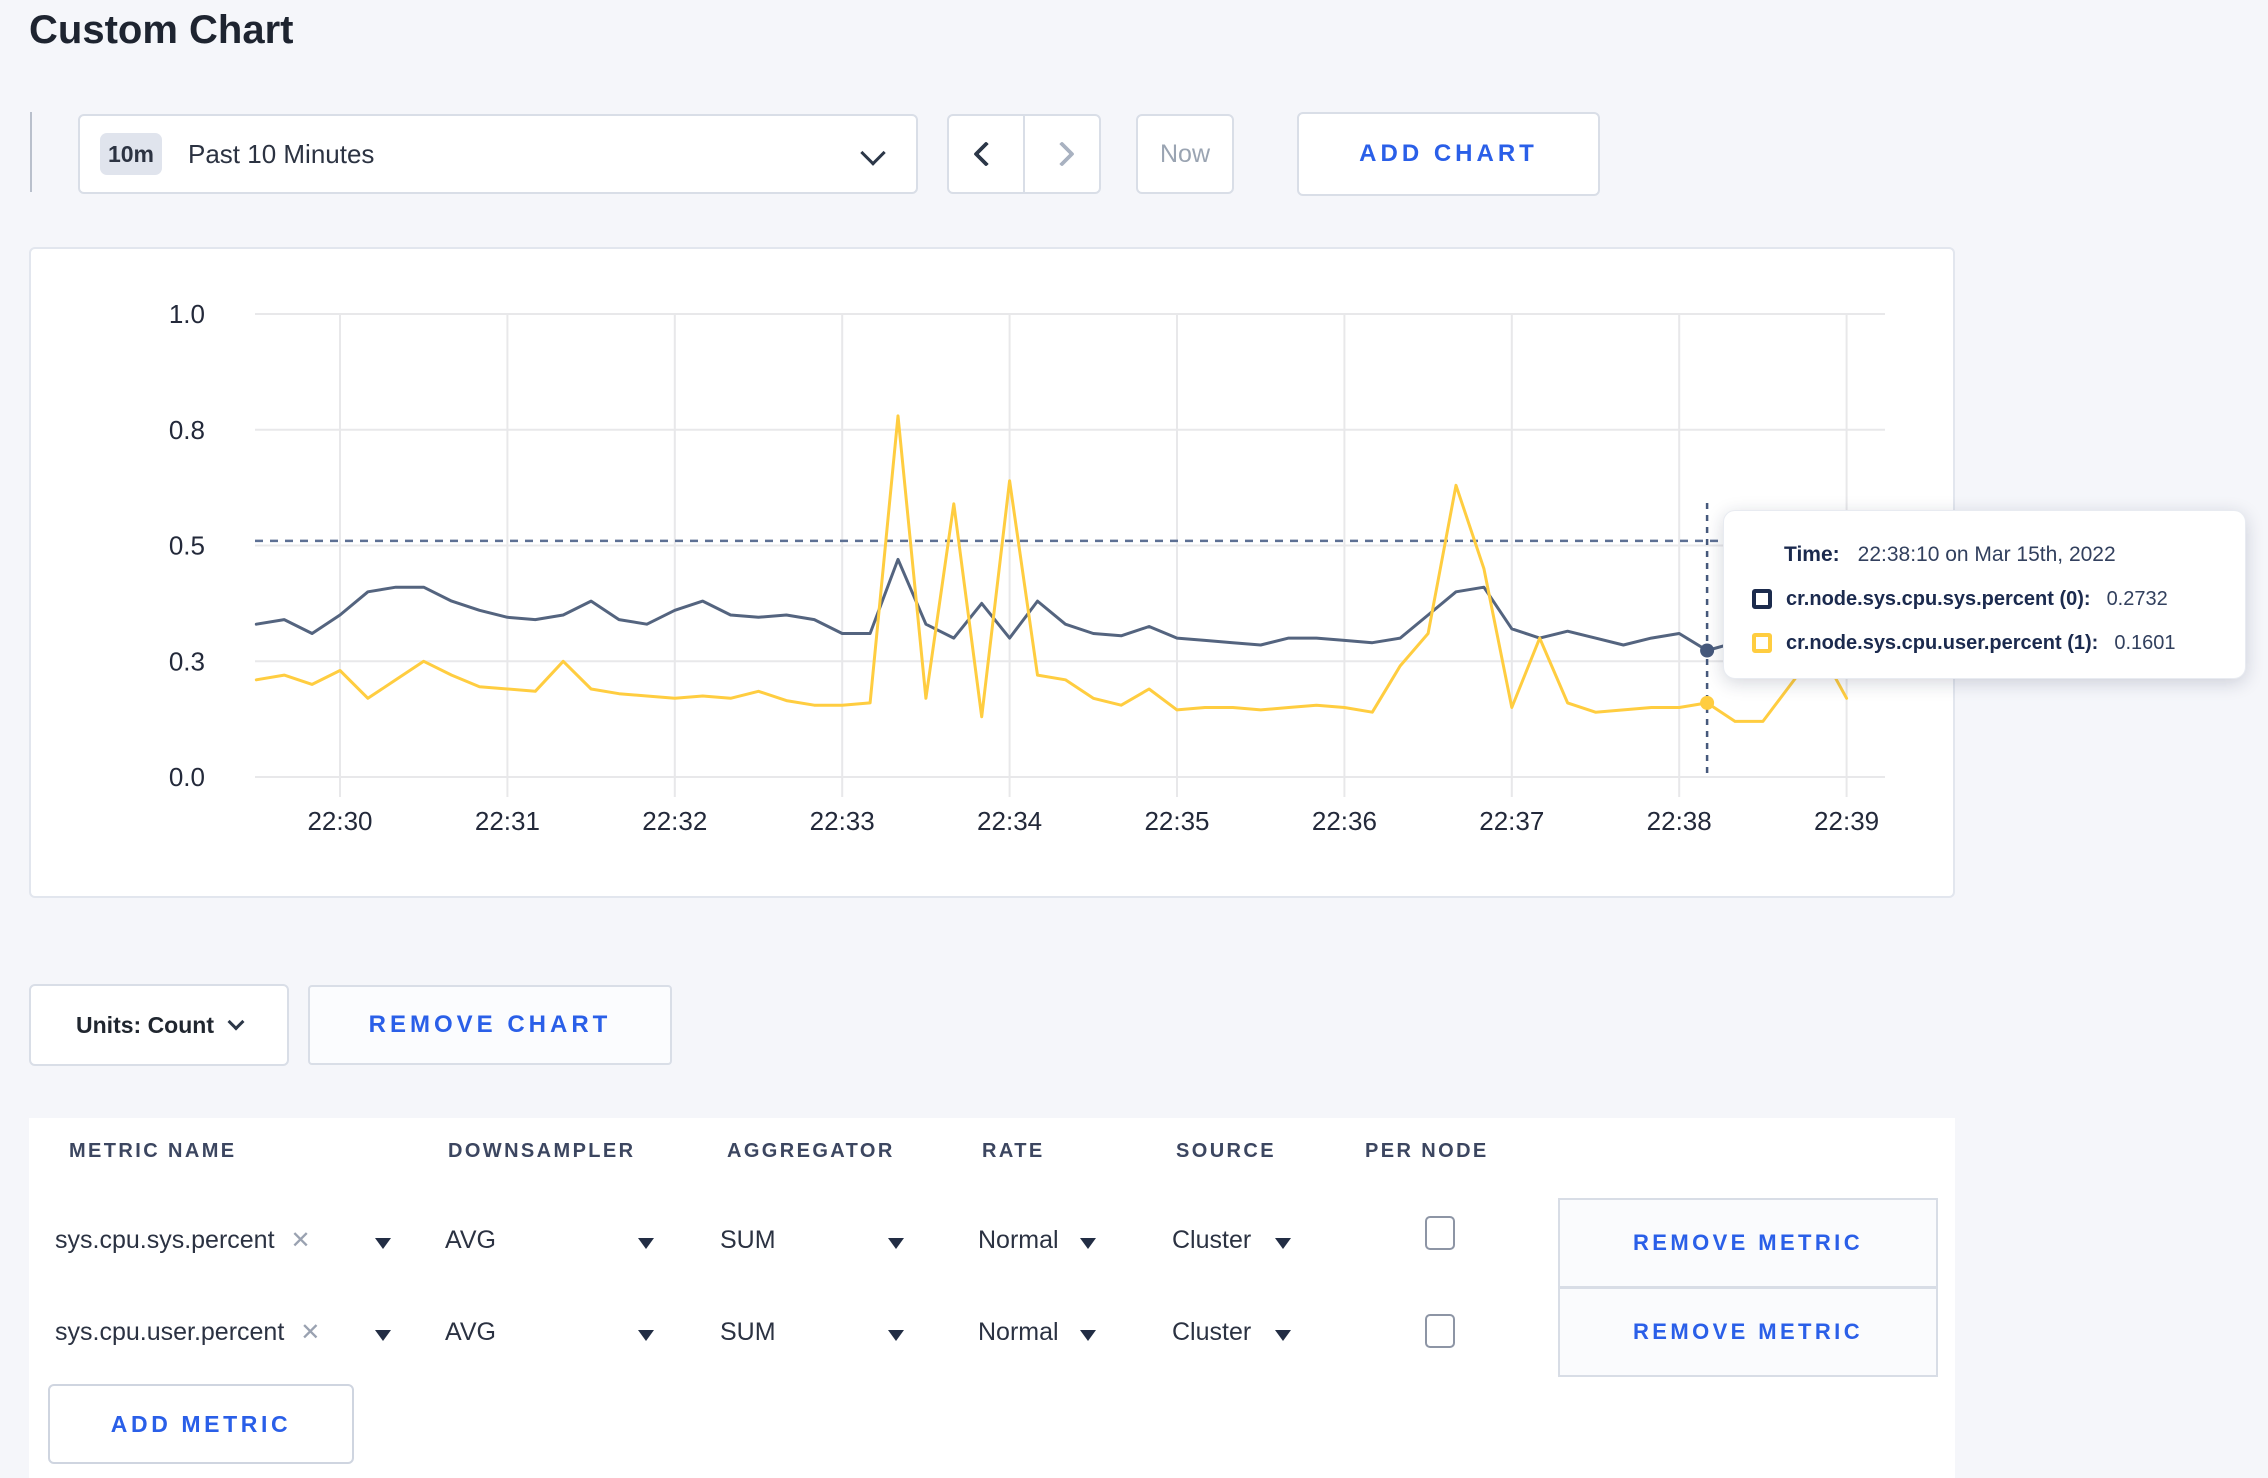 The image size is (2268, 1478). What do you see at coordinates (131, 154) in the screenshot?
I see `time-range-badge: 10m` at bounding box center [131, 154].